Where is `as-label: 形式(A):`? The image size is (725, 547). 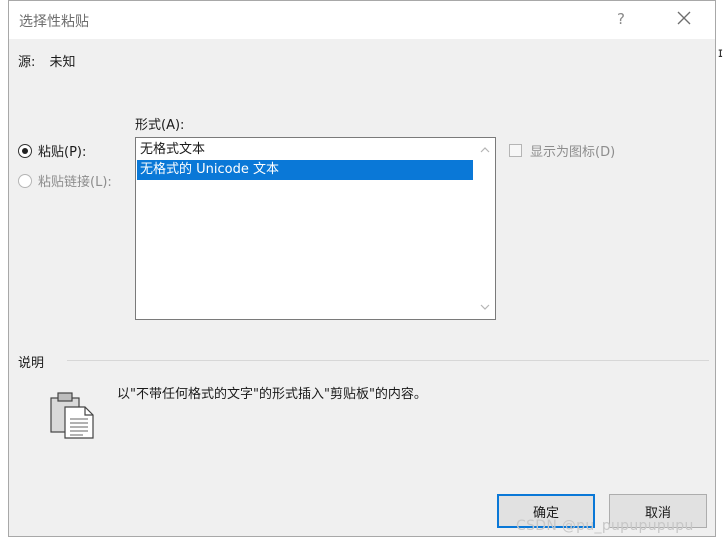 as-label: 形式(A): is located at coordinates (160, 125).